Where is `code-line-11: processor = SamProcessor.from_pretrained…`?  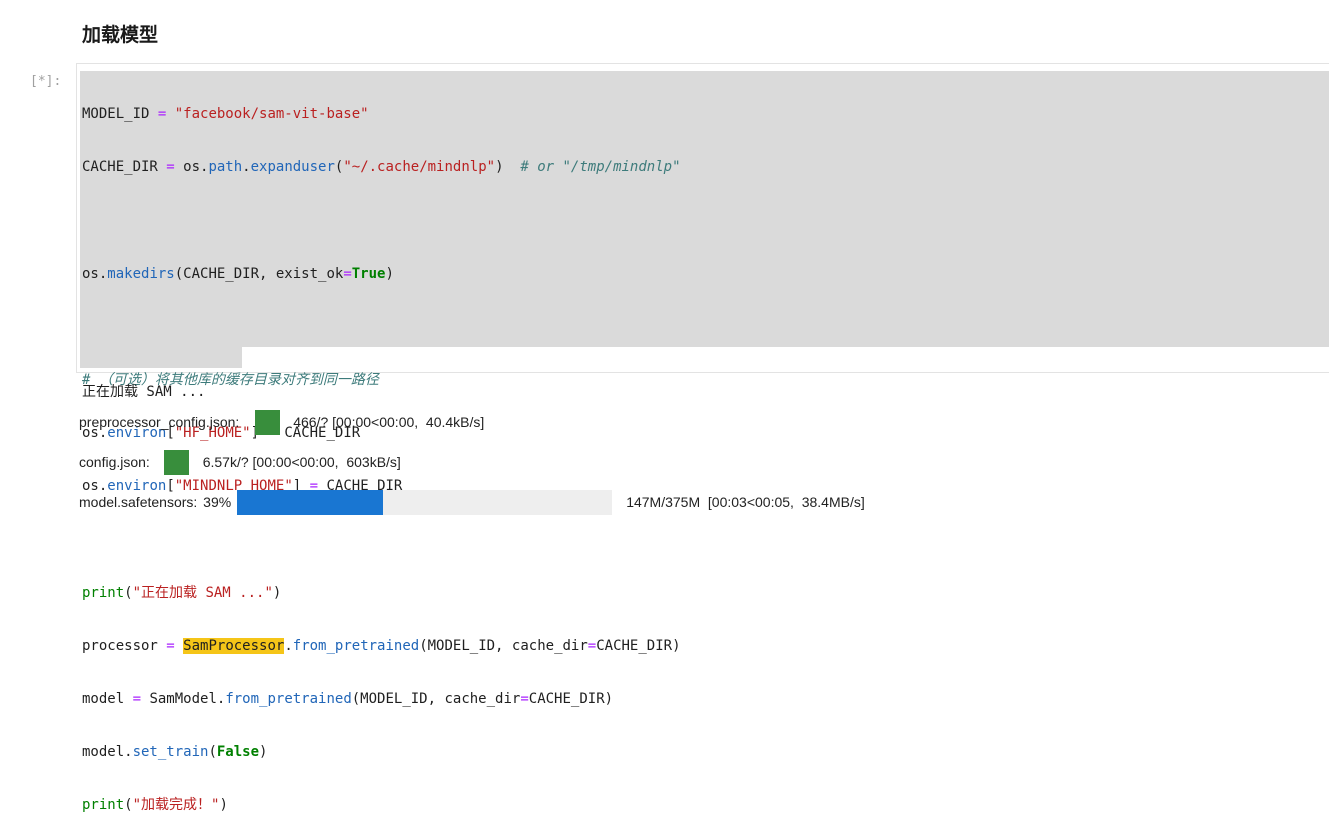 code-line-11: processor = SamProcessor.from_pretrained… is located at coordinates (381, 645).